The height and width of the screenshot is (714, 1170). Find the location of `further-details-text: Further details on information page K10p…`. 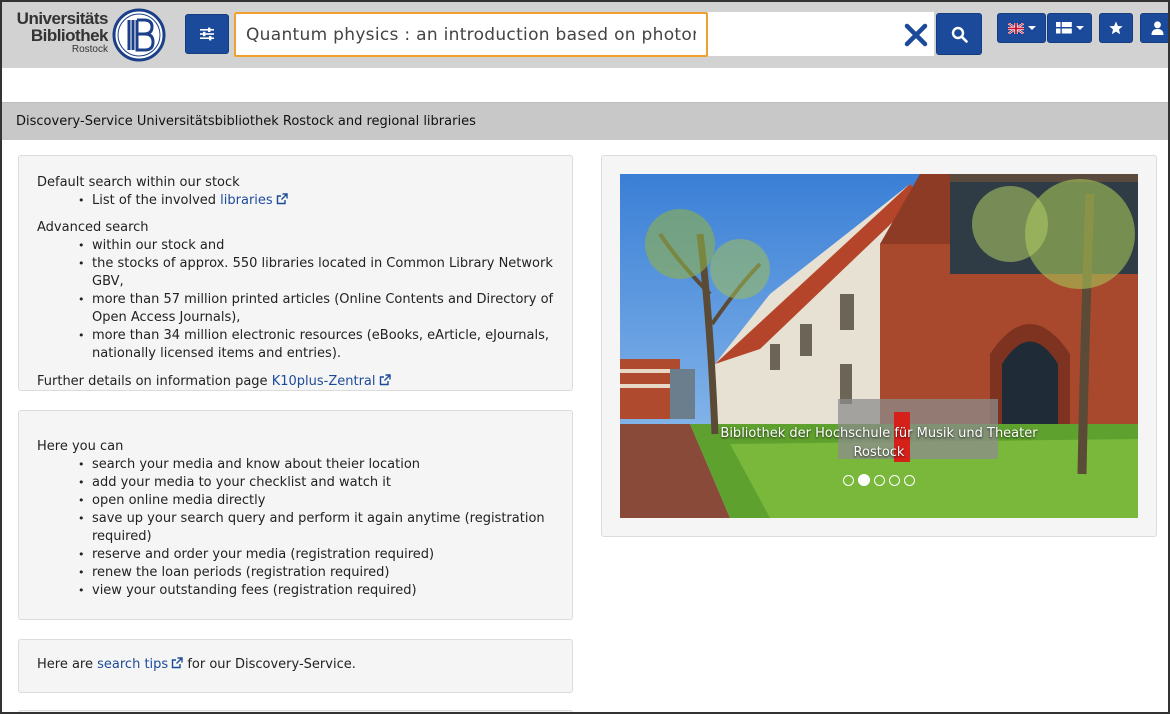

further-details-text: Further details on information page K10p… is located at coordinates (295, 382).